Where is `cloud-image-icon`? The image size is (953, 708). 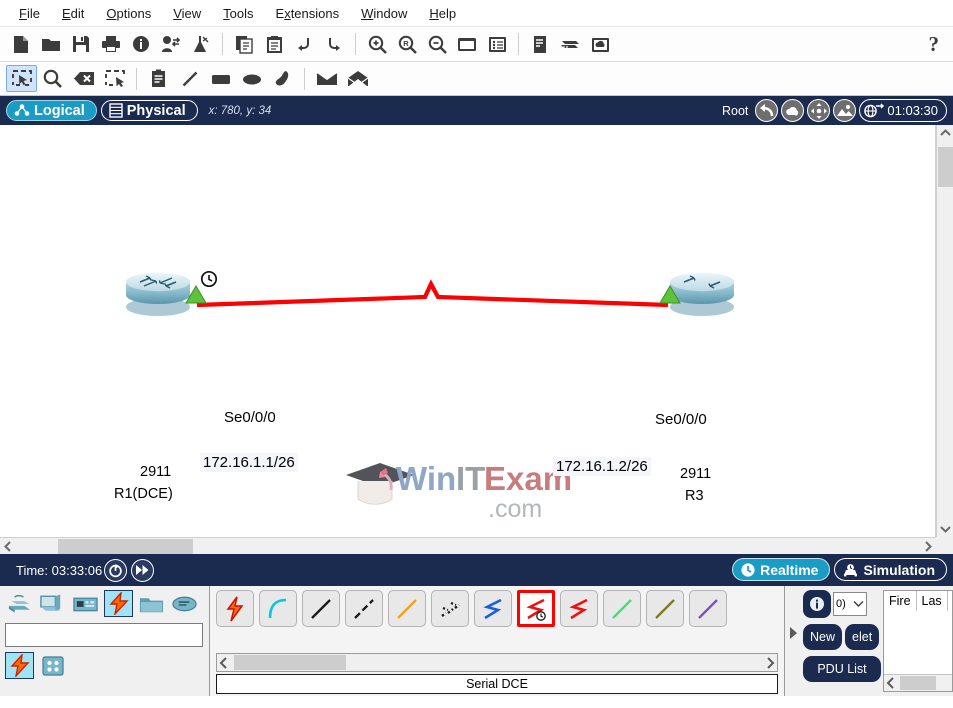
cloud-image-icon is located at coordinates (600, 44).